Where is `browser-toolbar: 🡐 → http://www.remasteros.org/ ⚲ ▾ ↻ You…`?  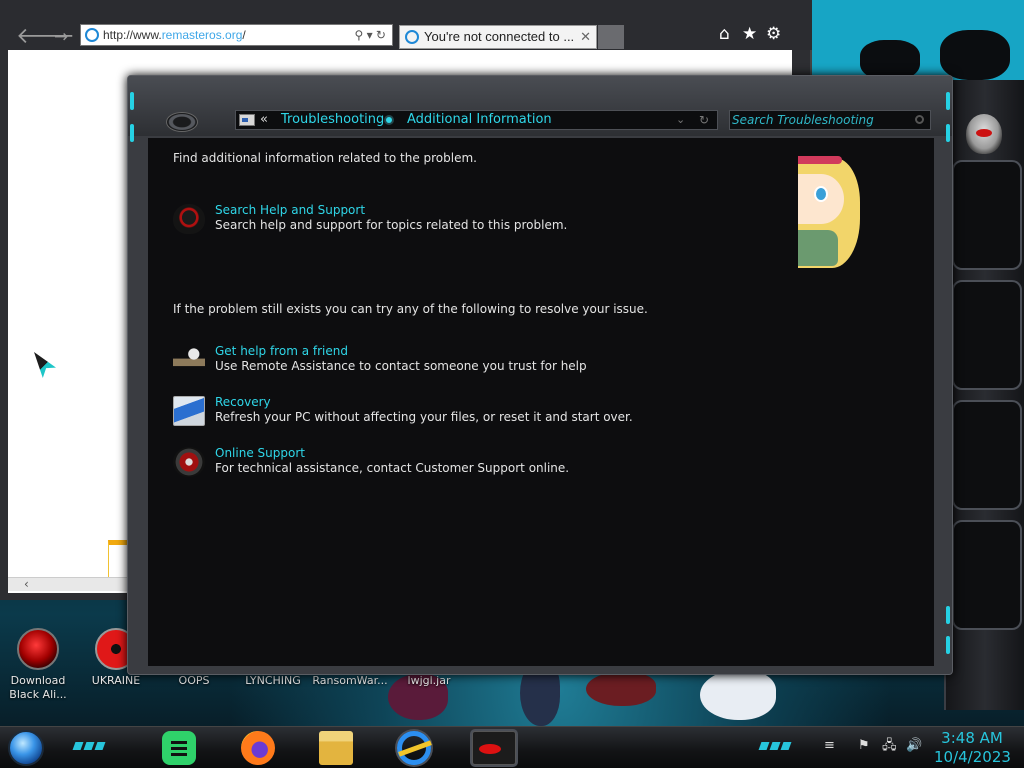 browser-toolbar: 🡐 → http://www.remasteros.org/ ⚲ ▾ ↻ You… is located at coordinates (406, 25).